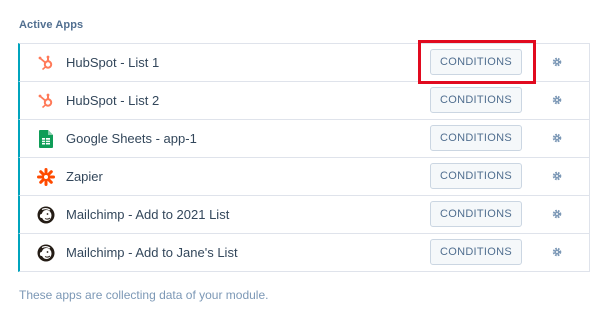 Image resolution: width=610 pixels, height=324 pixels. I want to click on app-name: Zapier, so click(84, 176).